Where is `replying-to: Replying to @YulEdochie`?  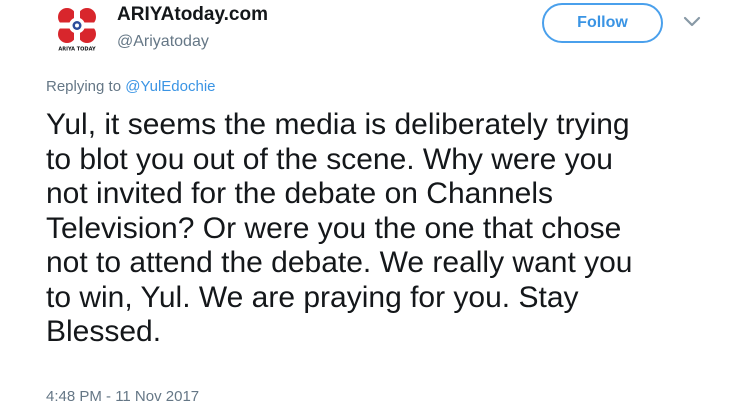
replying-to: Replying to @YulEdochie is located at coordinates (131, 86).